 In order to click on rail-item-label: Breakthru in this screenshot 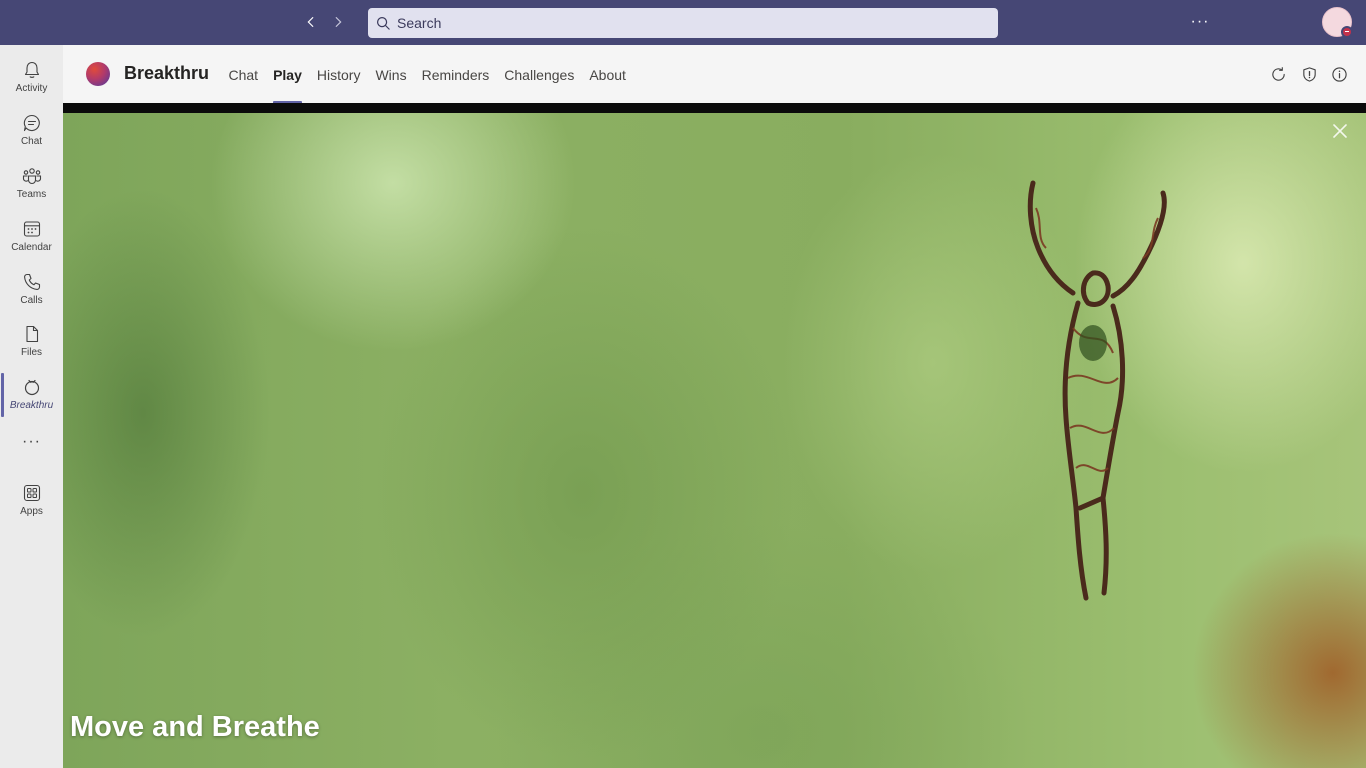, I will do `click(31, 405)`.